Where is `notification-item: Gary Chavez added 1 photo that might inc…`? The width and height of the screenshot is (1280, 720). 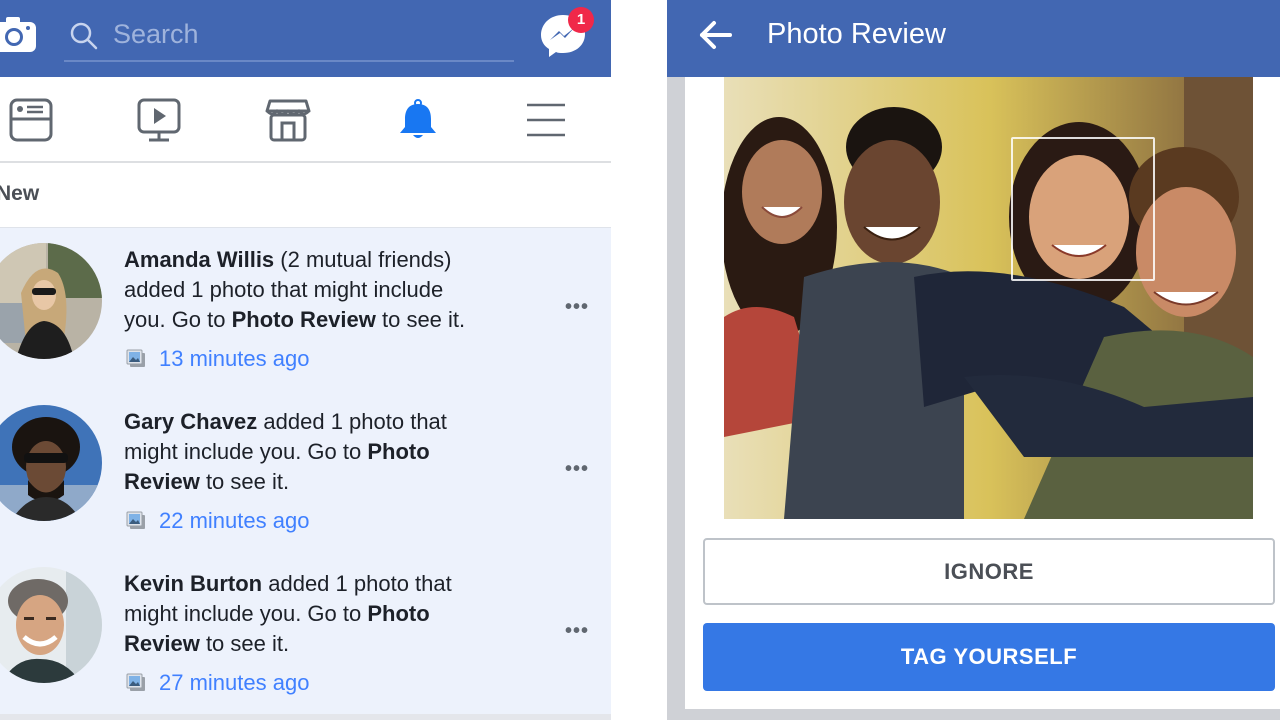 notification-item: Gary Chavez added 1 photo that might inc… is located at coordinates (305, 471).